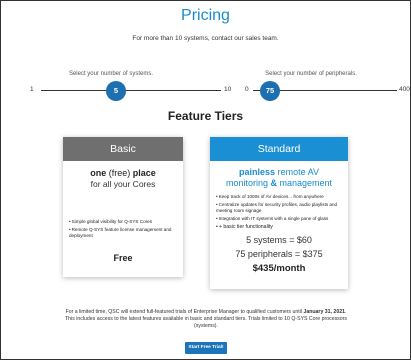 This screenshot has height=360, width=411. Describe the element at coordinates (228, 89) in the screenshot. I see `systems-max-label: 10` at that location.